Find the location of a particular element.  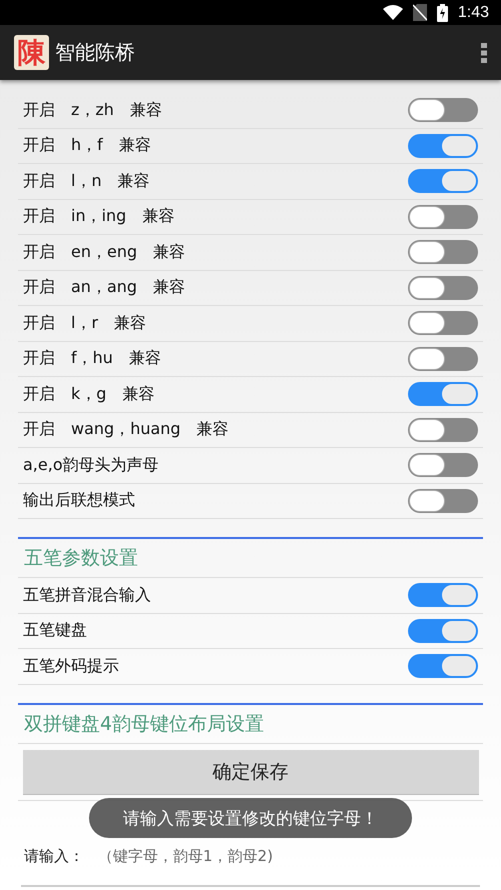

option-label: a,e,o韵母头为声母 is located at coordinates (91, 465).